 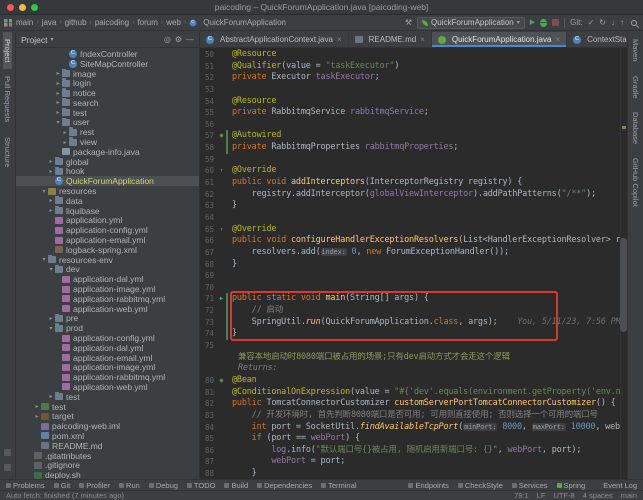 What do you see at coordinates (49, 22) in the screenshot?
I see `breadcrumb-item: java` at bounding box center [49, 22].